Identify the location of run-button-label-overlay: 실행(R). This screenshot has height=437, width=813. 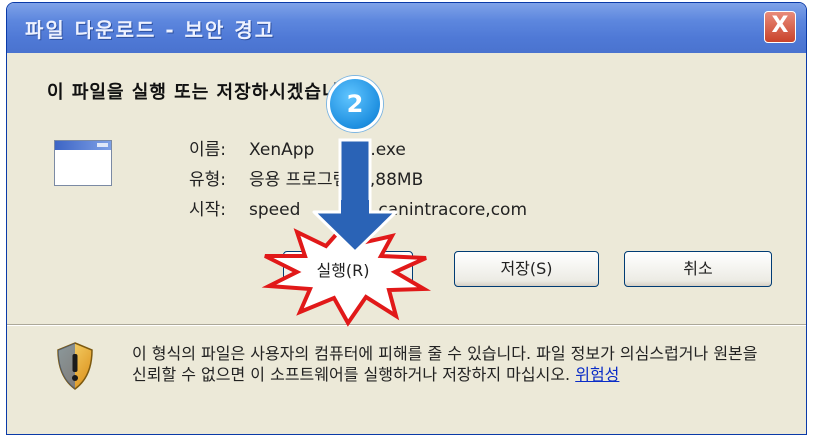
(343, 270).